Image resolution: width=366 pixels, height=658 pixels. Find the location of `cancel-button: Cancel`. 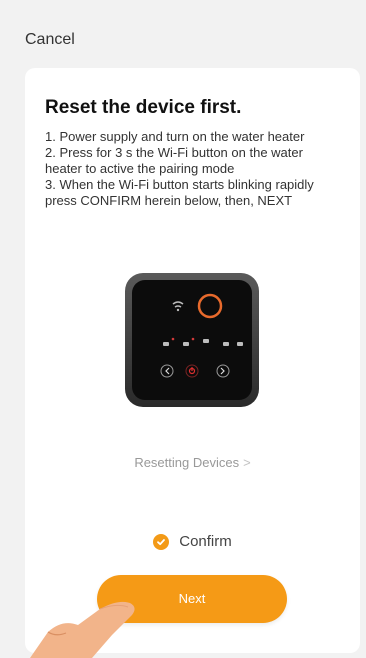

cancel-button: Cancel is located at coordinates (50, 40).